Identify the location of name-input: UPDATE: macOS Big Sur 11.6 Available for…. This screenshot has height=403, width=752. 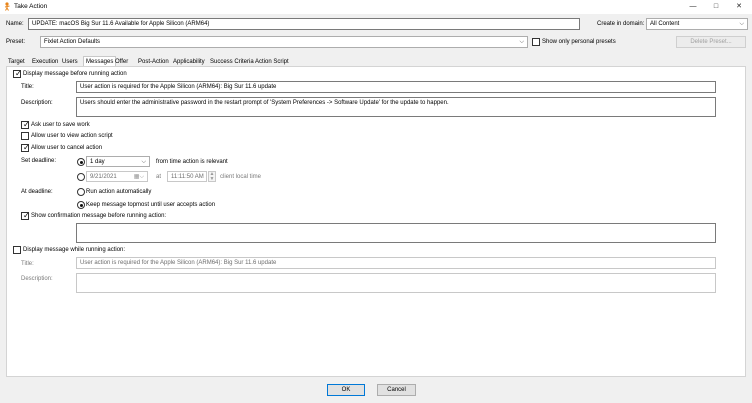
(304, 24).